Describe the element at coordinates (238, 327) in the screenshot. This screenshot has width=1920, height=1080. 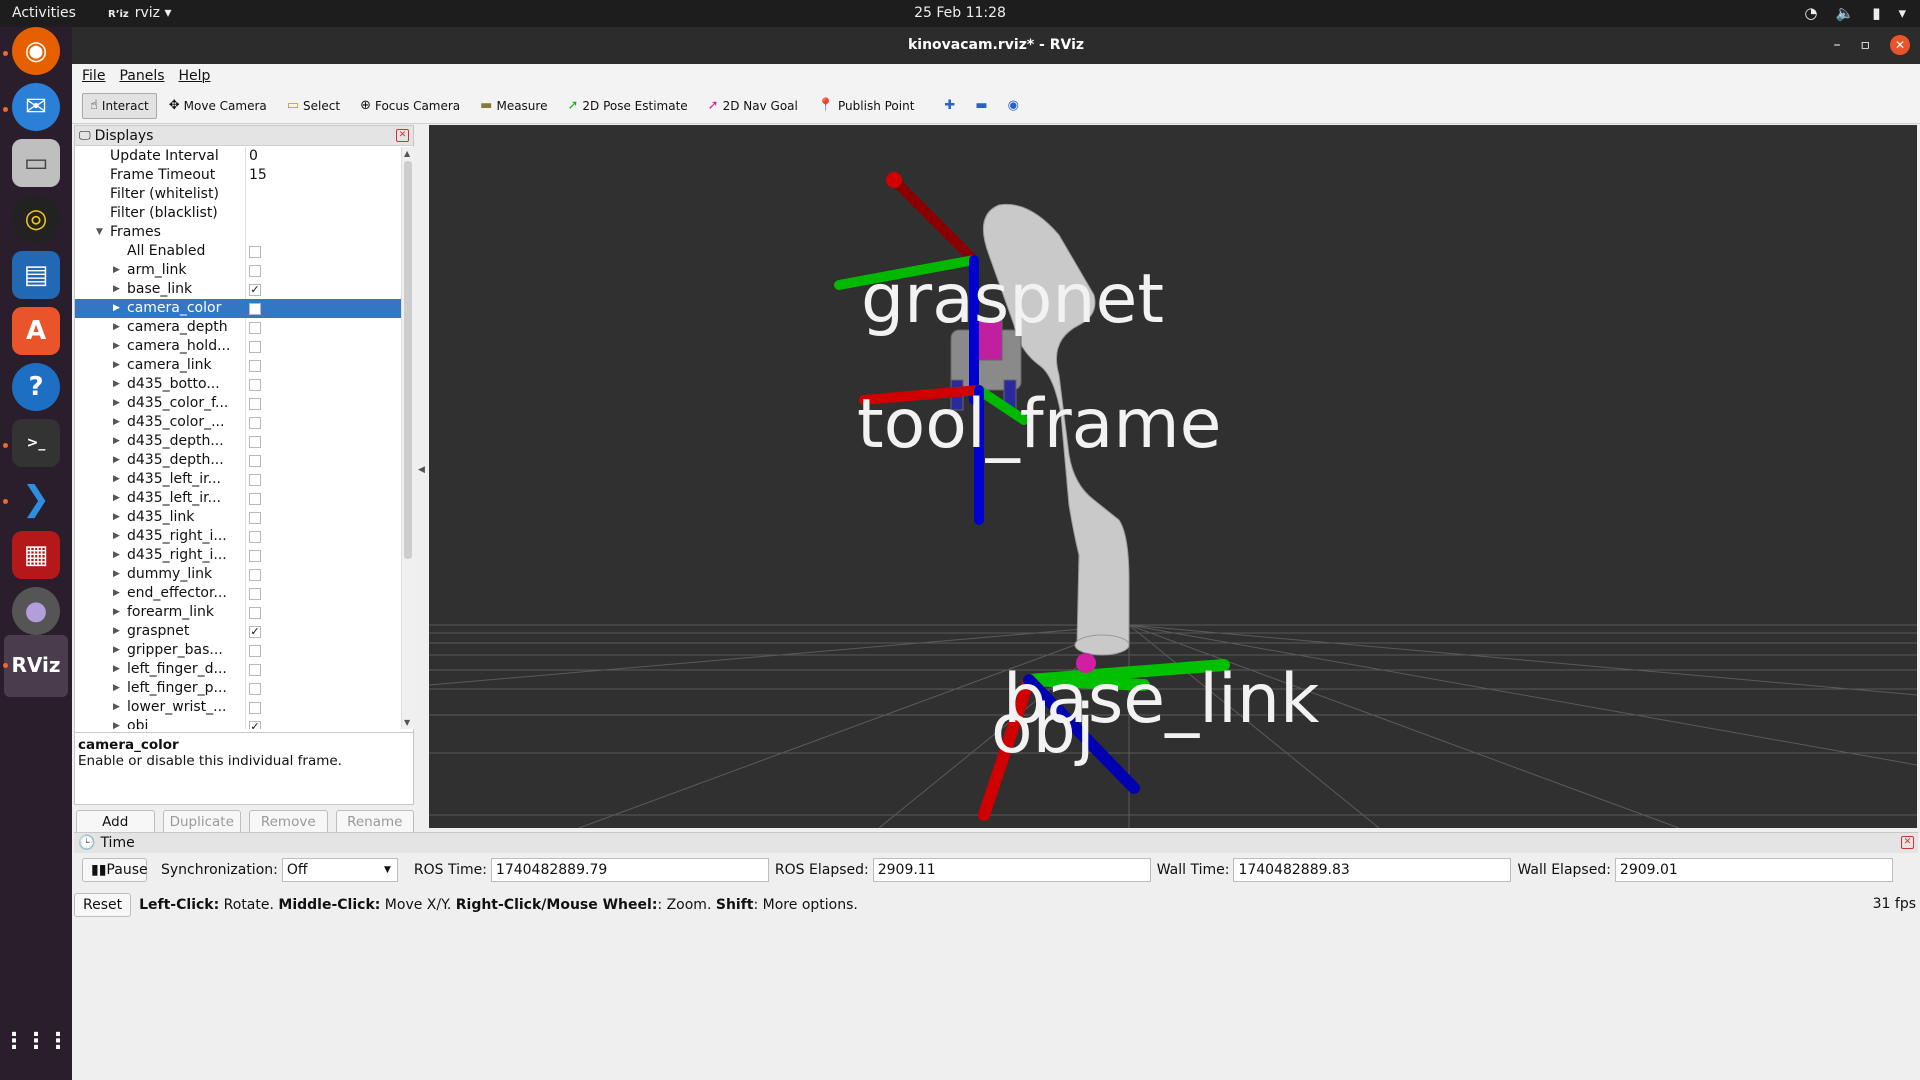
I see `frame-row: ▶ camera_depth` at that location.